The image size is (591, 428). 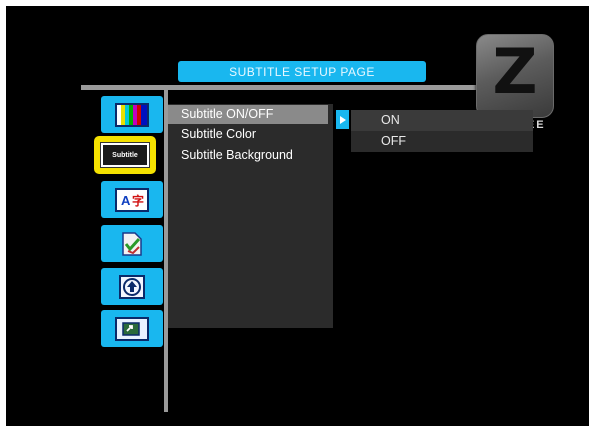 I want to click on tv-color-bars-icon, so click(x=132, y=114).